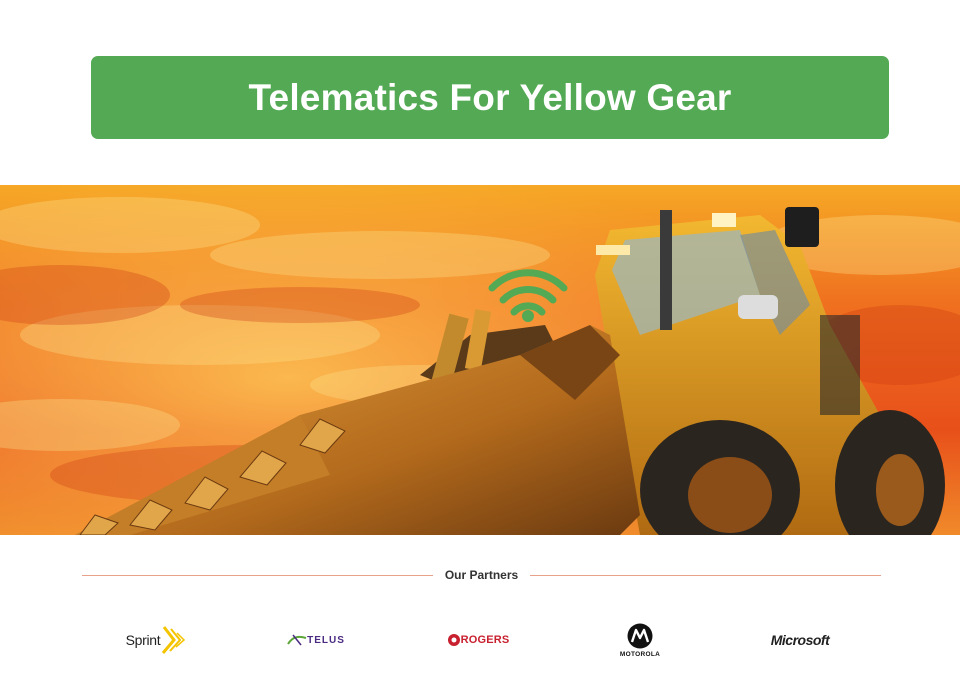 The width and height of the screenshot is (960, 692). What do you see at coordinates (326, 640) in the screenshot?
I see `telus-wordmark: TELUS` at bounding box center [326, 640].